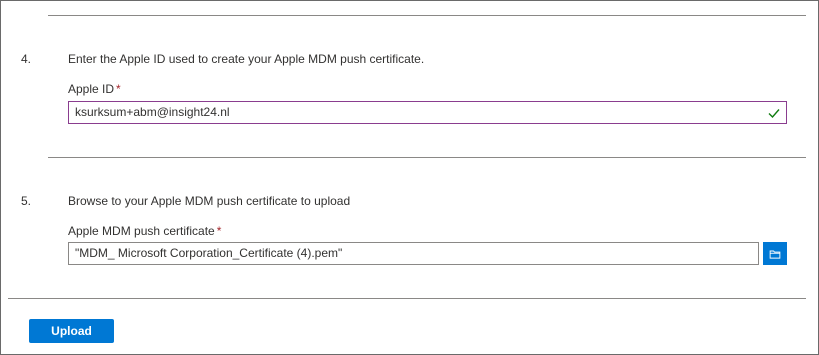 This screenshot has height=355, width=819. I want to click on certificate-label-text: Apple MDM push certificate, so click(141, 231).